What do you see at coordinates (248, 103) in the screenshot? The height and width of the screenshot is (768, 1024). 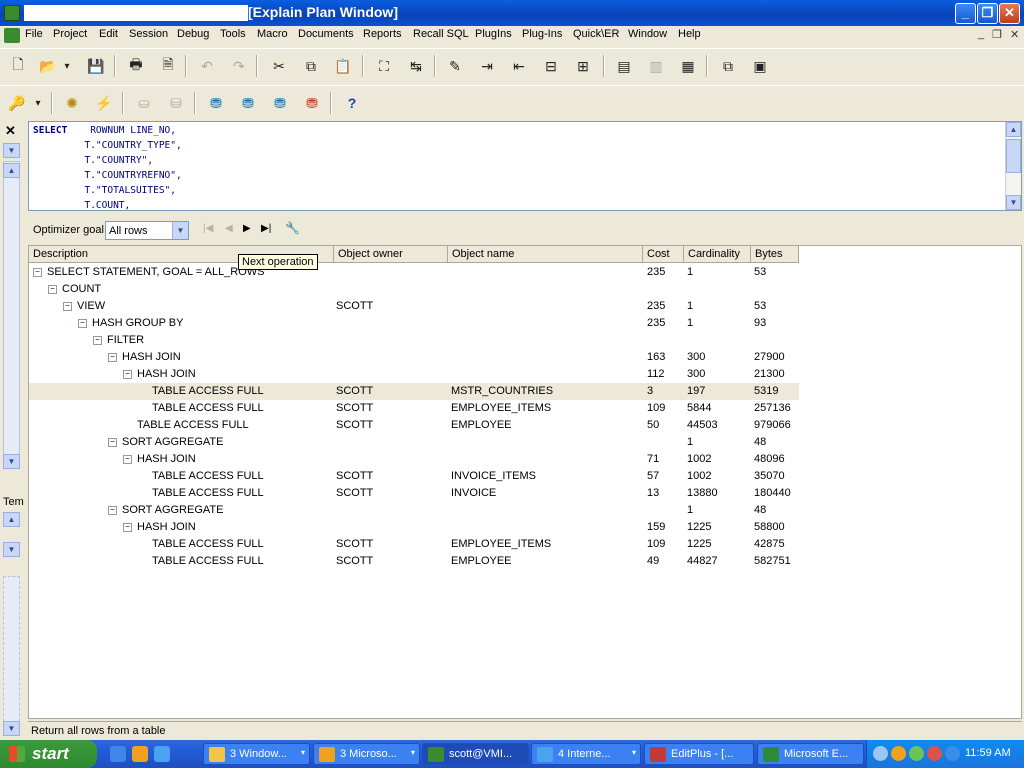 I see `sql-db-icon: ⛃` at bounding box center [248, 103].